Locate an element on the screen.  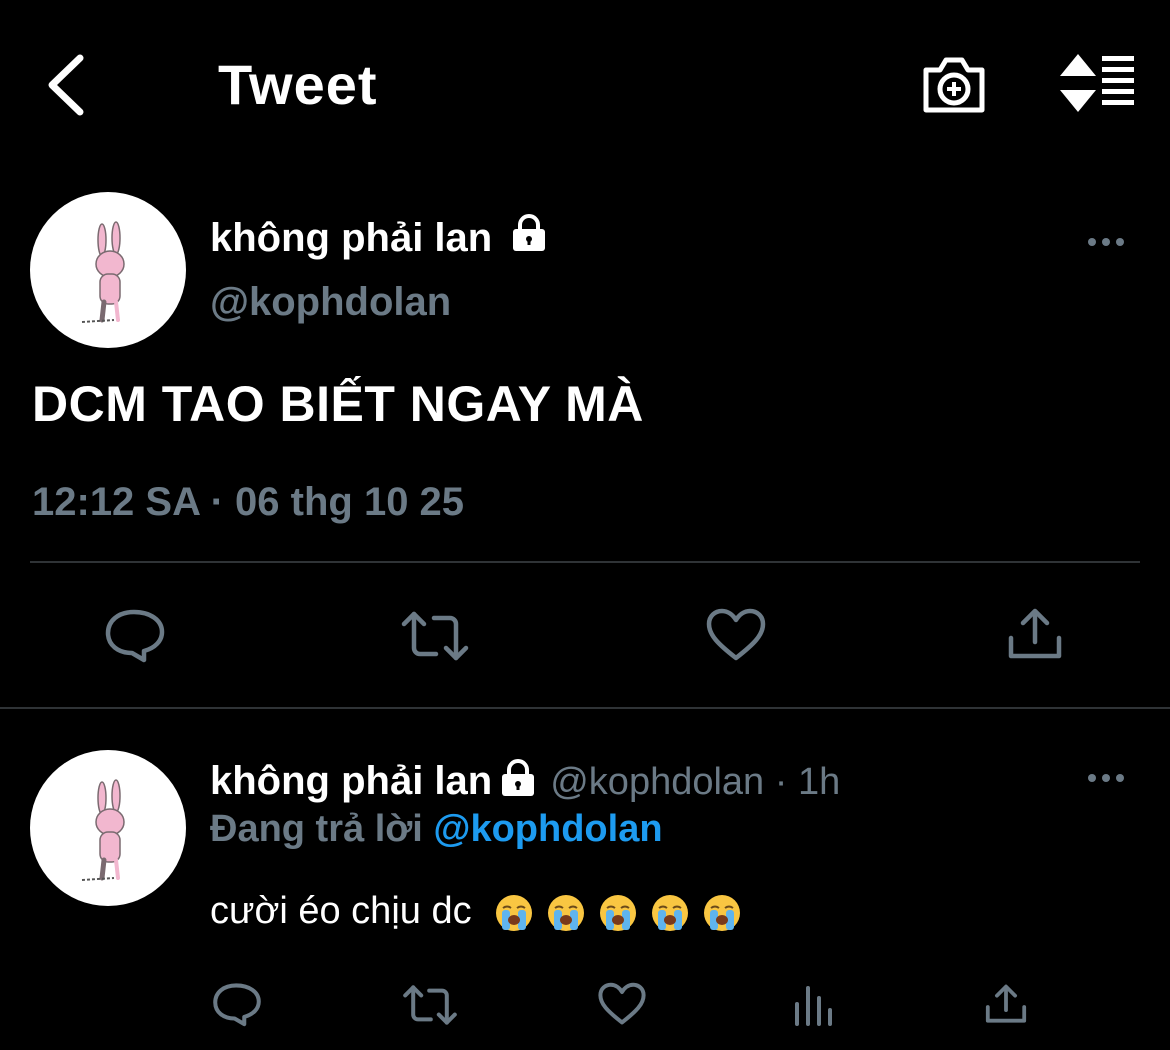
analytics-icon is located at coordinates (813, 1006).